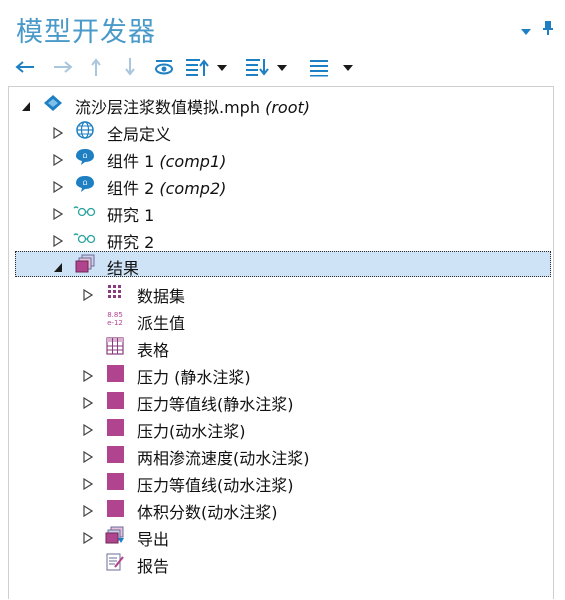  What do you see at coordinates (207, 512) in the screenshot?
I see `plot-group-label: 体积分数(动水注浆)` at bounding box center [207, 512].